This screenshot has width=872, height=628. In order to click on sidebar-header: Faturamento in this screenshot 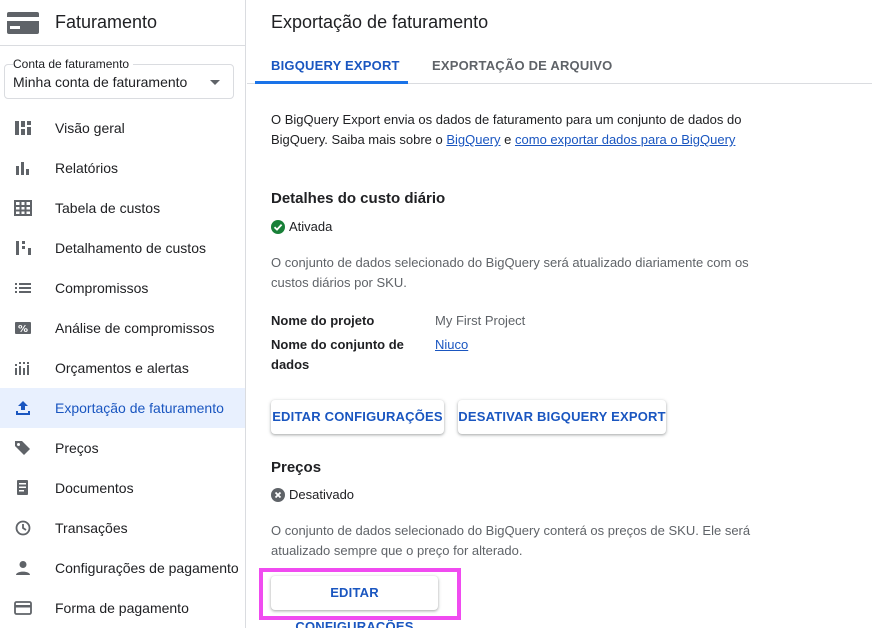, I will do `click(123, 23)`.